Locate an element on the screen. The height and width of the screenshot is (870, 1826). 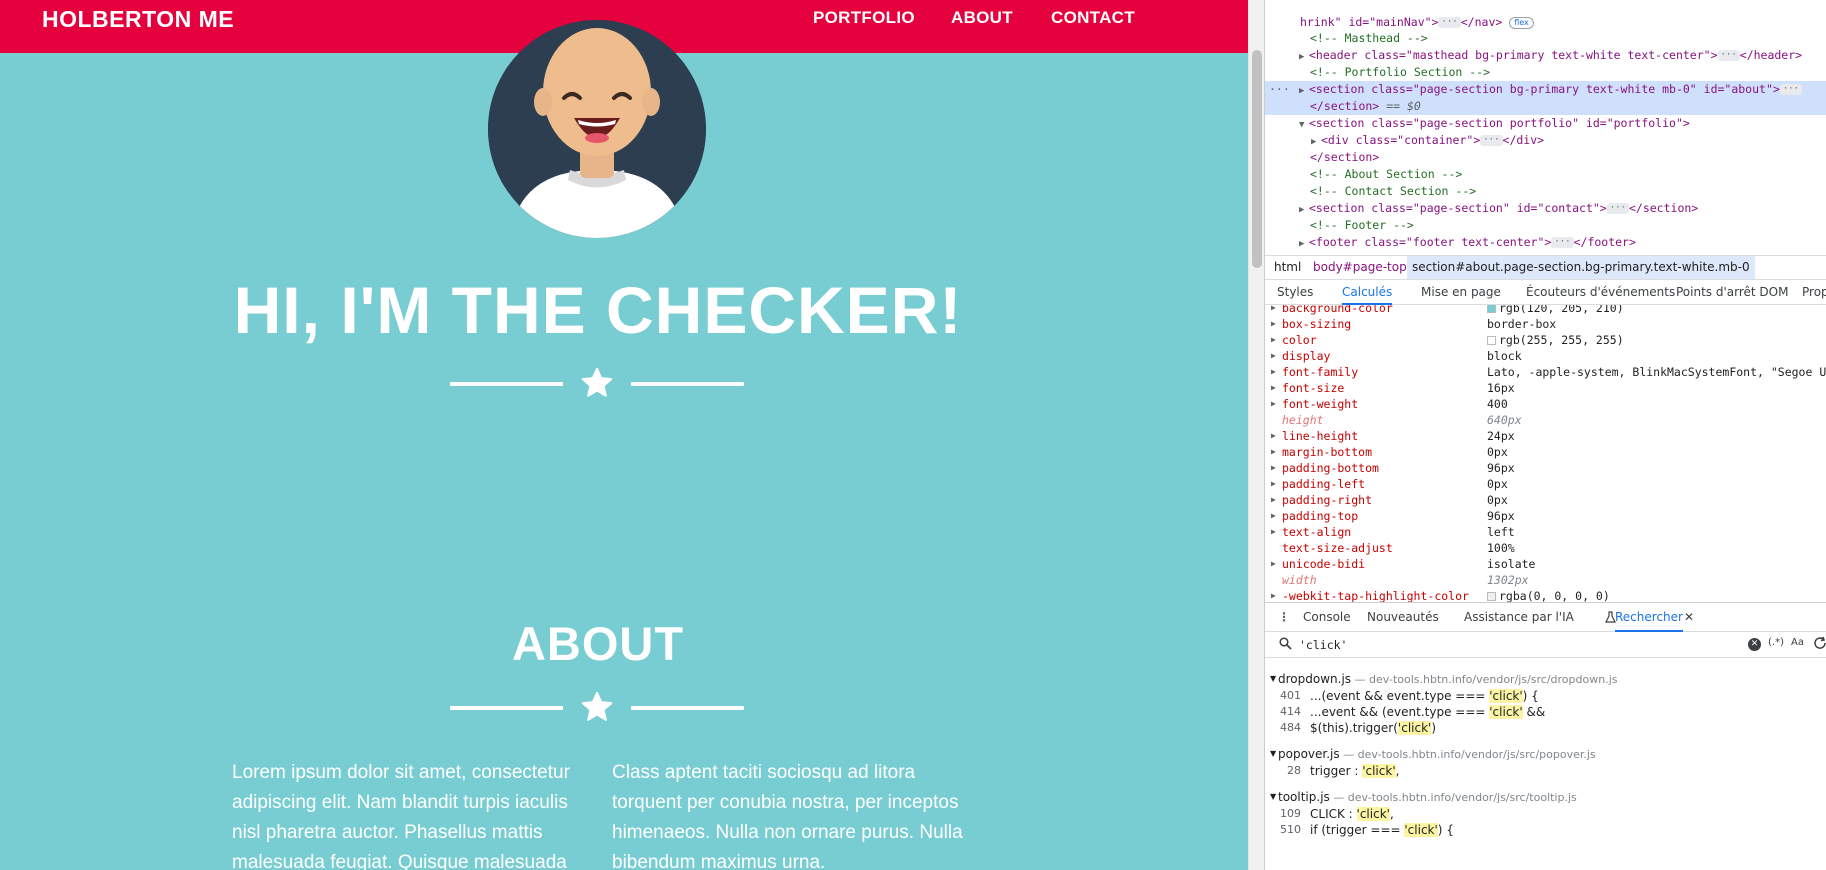
computed-property-row: ▶ line-height 24px is located at coordinates (1545, 436).